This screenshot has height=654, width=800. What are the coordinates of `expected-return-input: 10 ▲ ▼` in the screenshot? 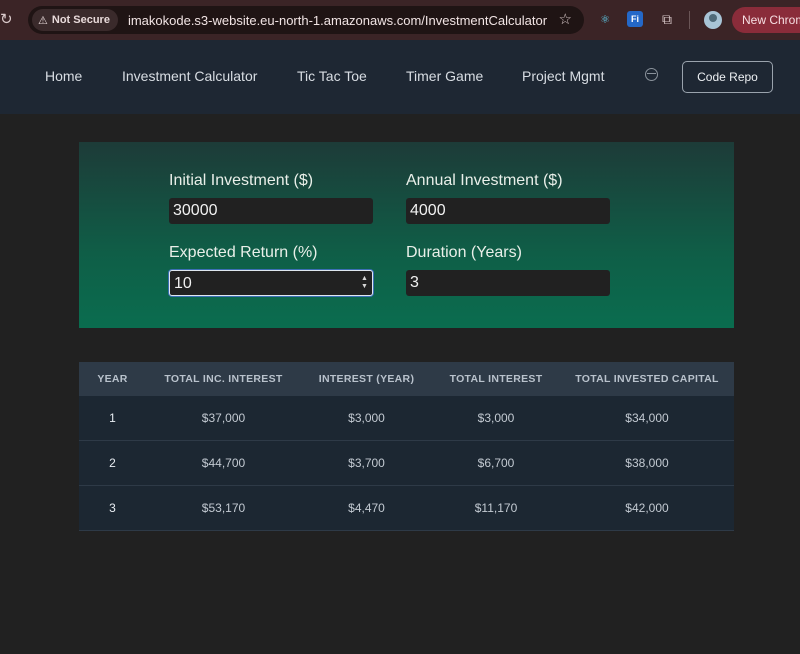 It's located at (271, 283).